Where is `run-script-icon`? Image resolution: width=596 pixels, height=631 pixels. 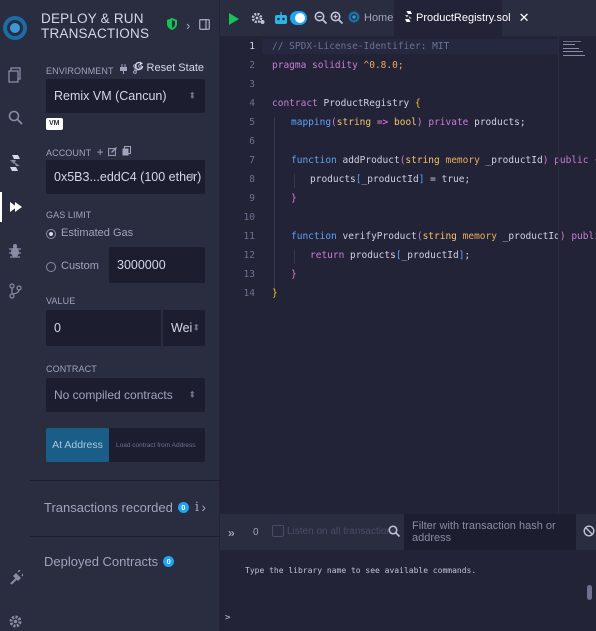
run-script-icon is located at coordinates (234, 21).